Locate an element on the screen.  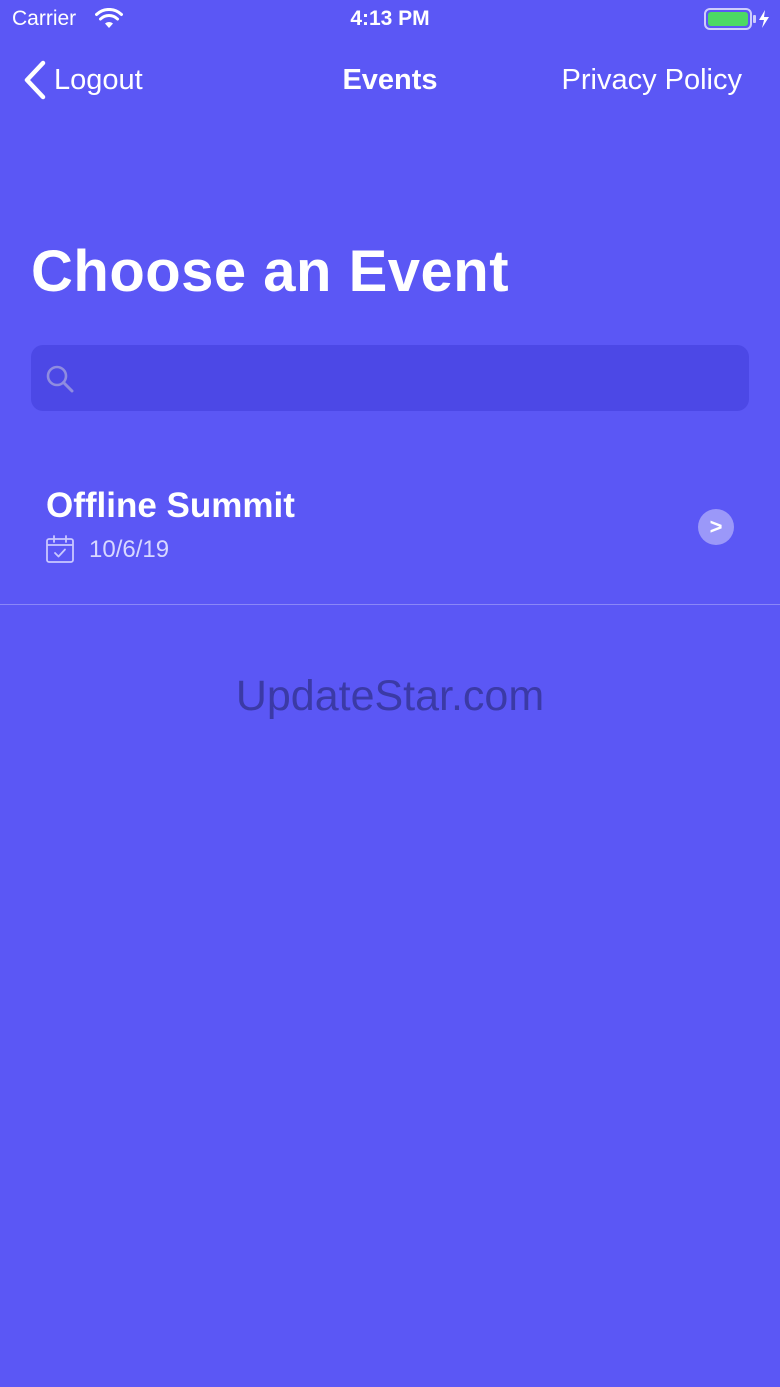
status-time: 4:13 PM is located at coordinates (390, 18).